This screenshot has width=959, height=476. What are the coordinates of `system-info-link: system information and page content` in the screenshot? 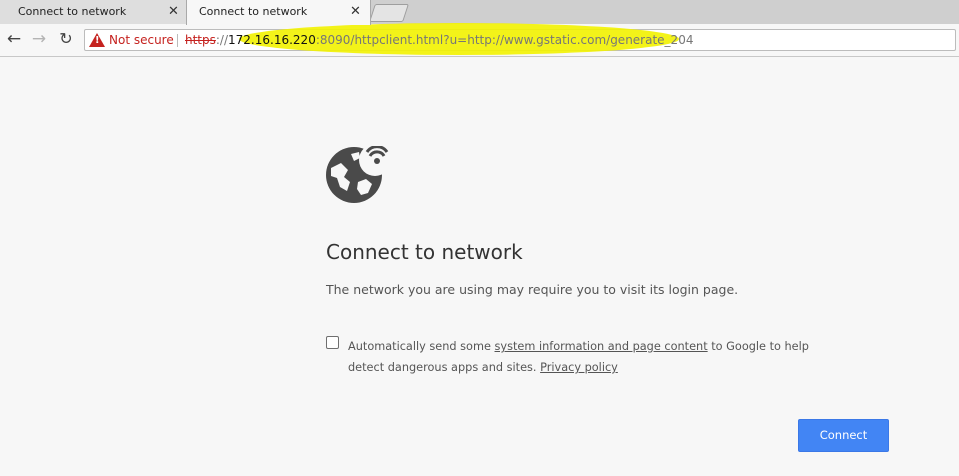 It's located at (601, 346).